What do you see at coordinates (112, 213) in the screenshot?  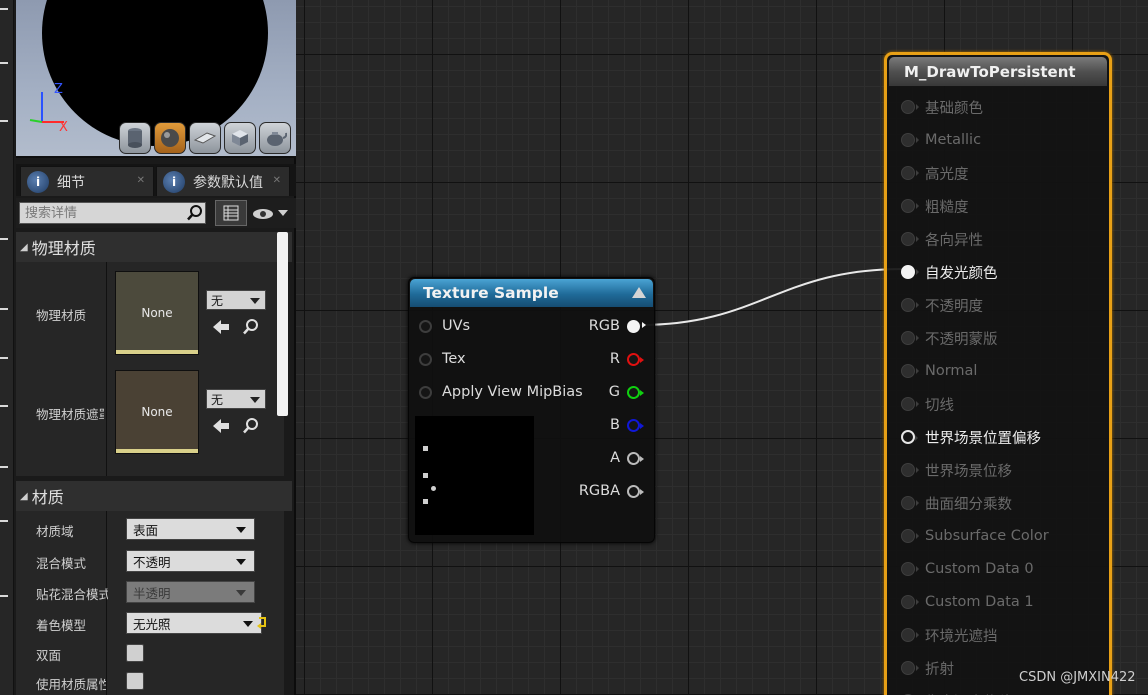 I see `search-input` at bounding box center [112, 213].